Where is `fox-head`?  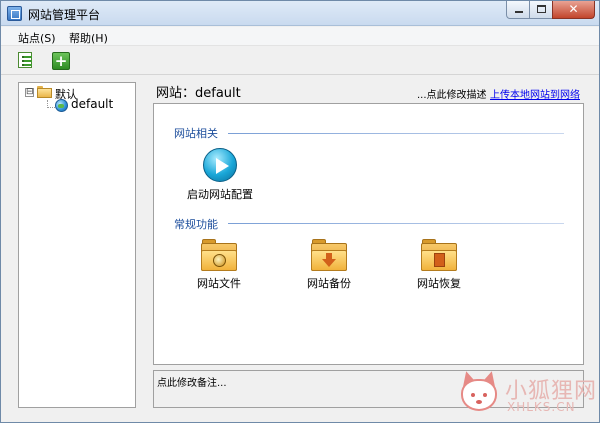
fox-head is located at coordinates (479, 395).